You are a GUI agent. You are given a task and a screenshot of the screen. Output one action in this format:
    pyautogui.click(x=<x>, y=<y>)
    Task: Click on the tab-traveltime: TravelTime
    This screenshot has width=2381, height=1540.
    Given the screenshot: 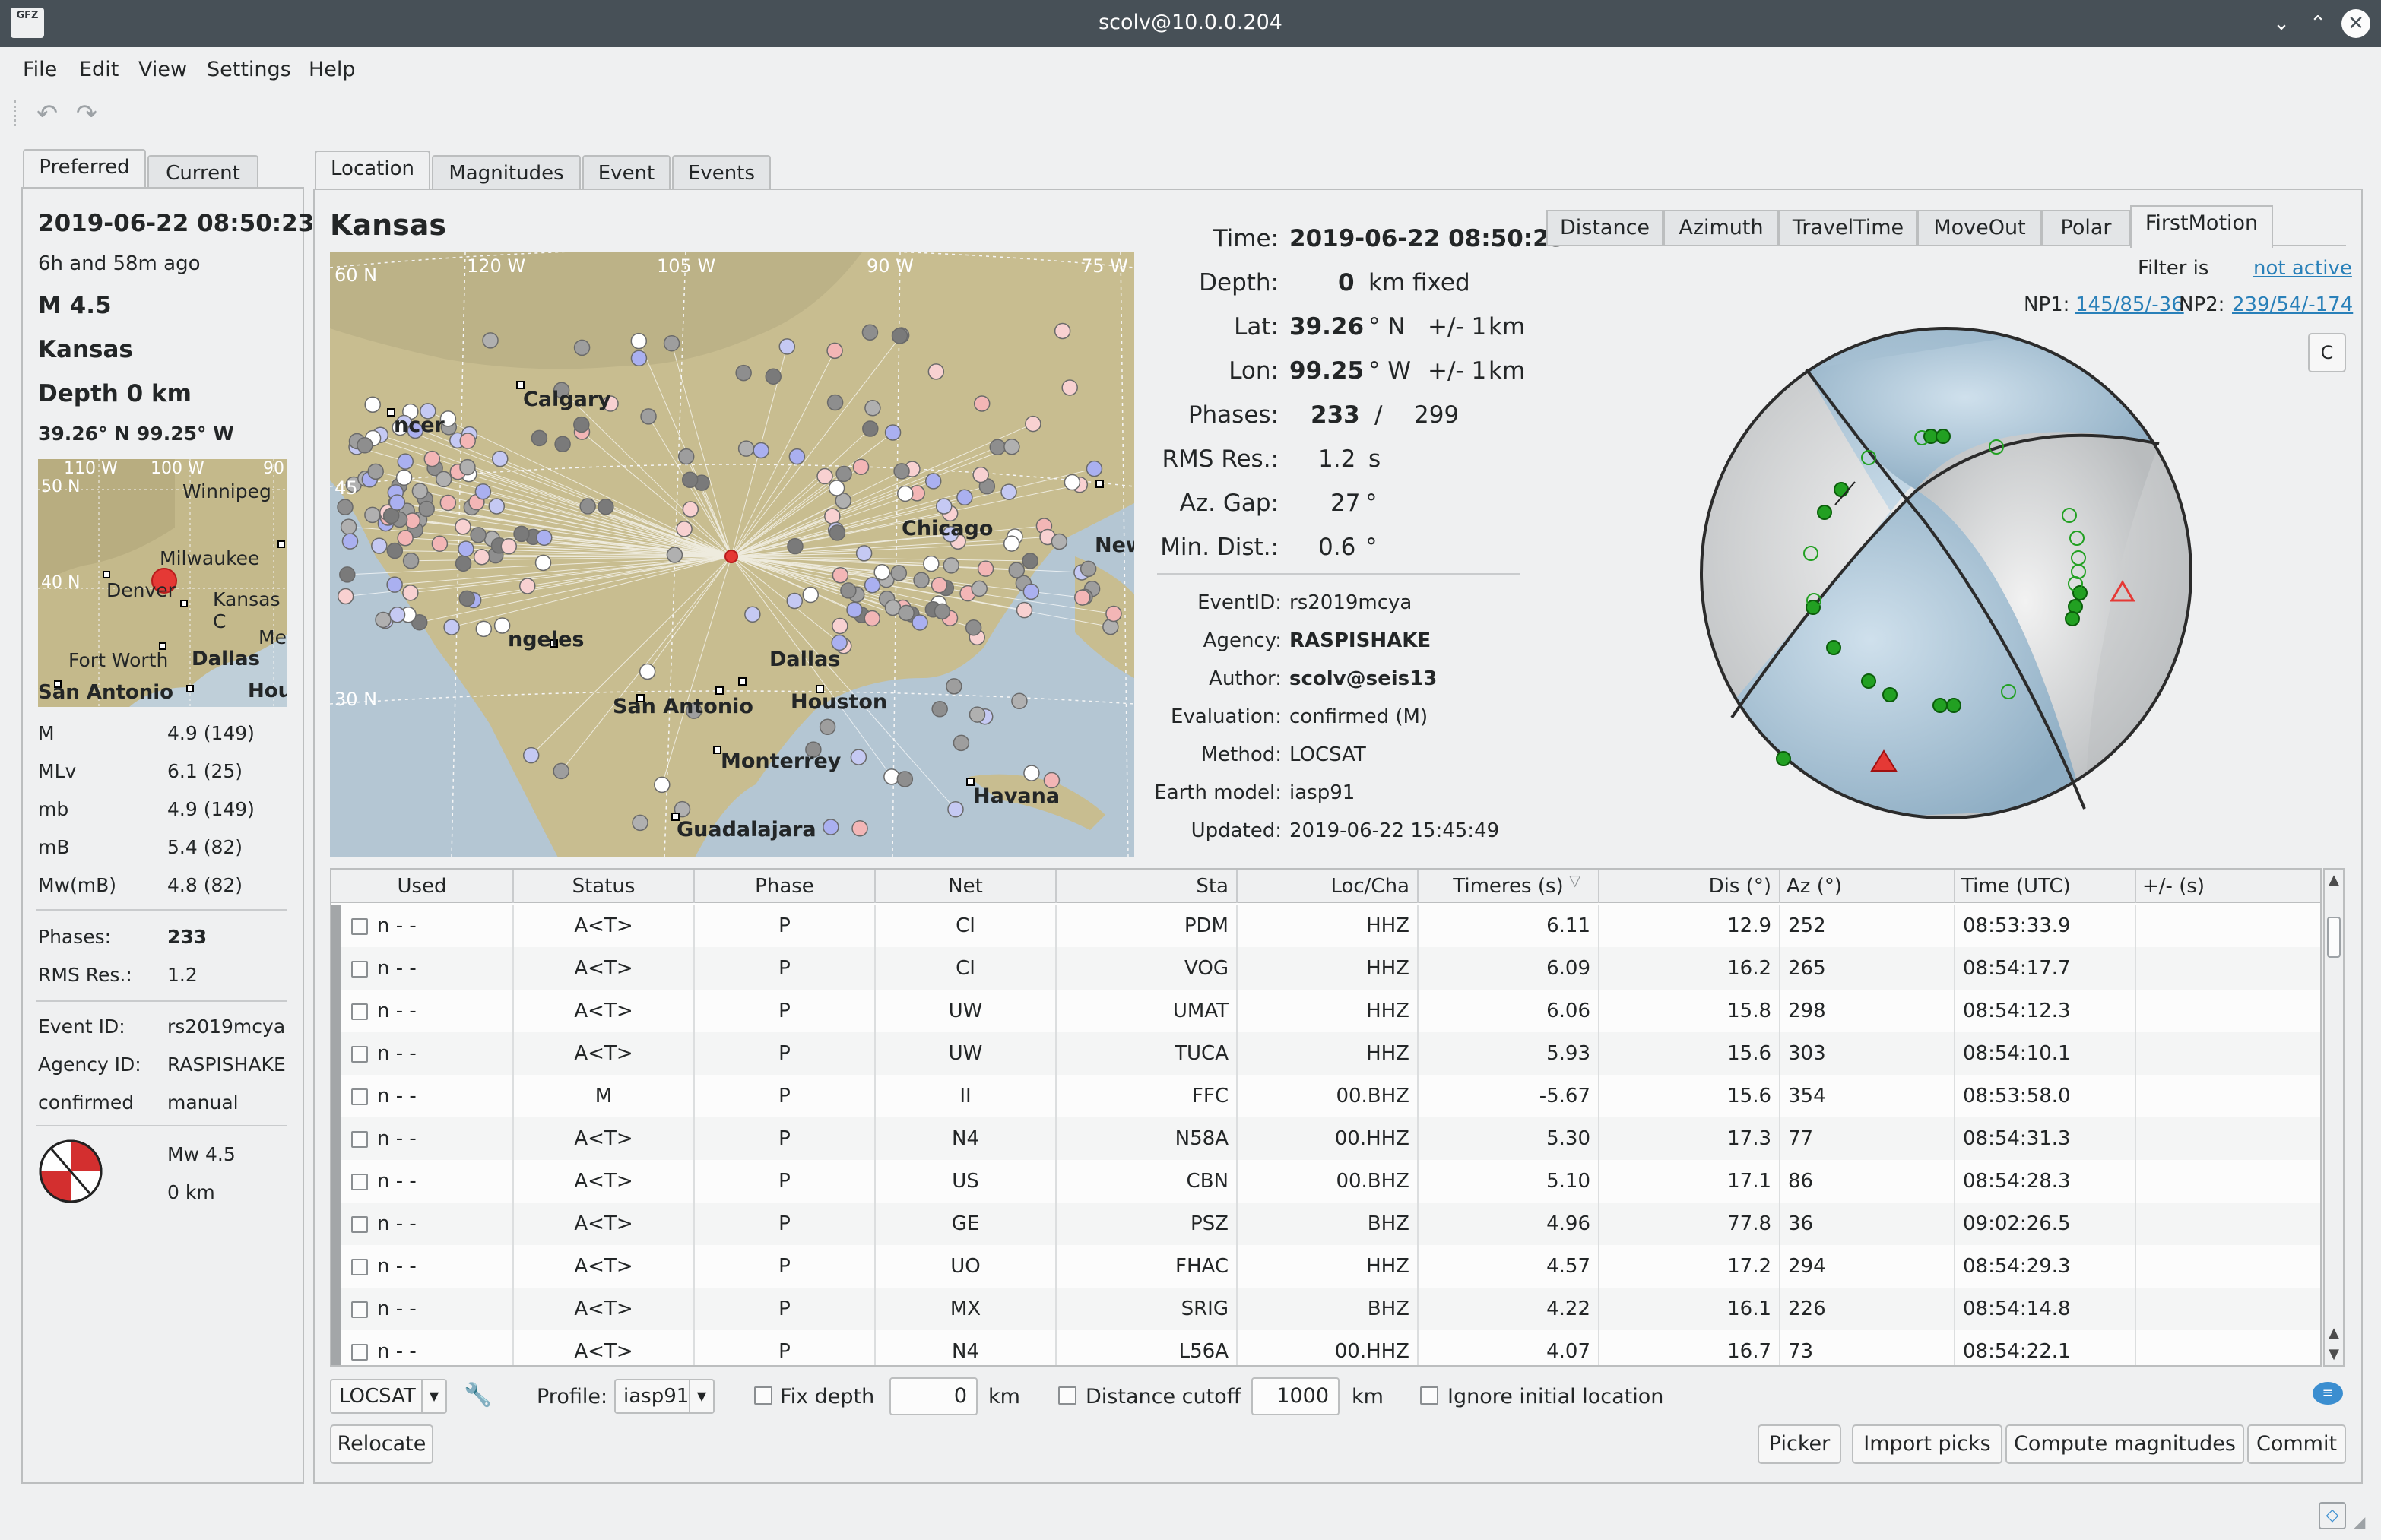 What is the action you would take?
    pyautogui.click(x=1848, y=228)
    